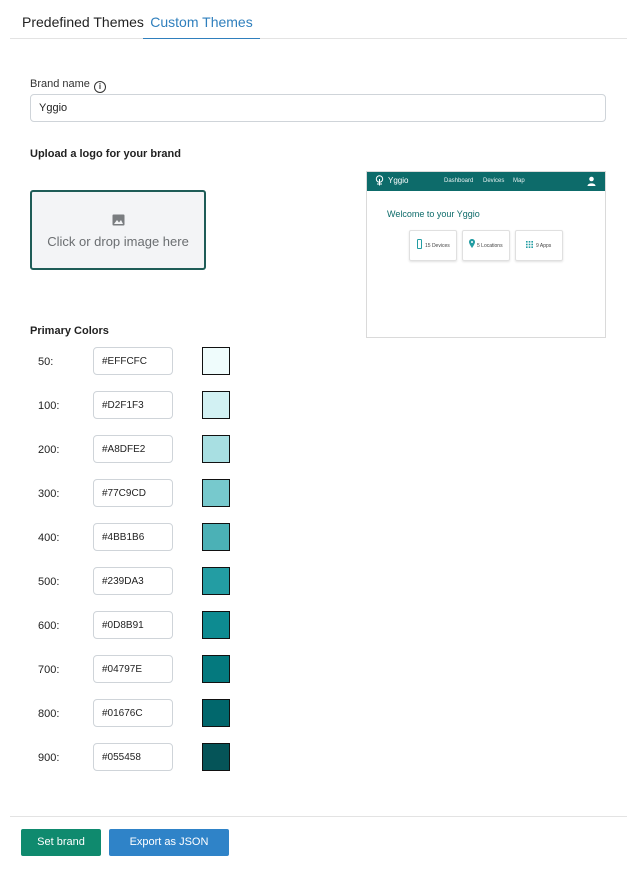 The width and height of the screenshot is (634, 889). What do you see at coordinates (105, 154) in the screenshot?
I see `upload-logo-title: Upload a logo for your brand` at bounding box center [105, 154].